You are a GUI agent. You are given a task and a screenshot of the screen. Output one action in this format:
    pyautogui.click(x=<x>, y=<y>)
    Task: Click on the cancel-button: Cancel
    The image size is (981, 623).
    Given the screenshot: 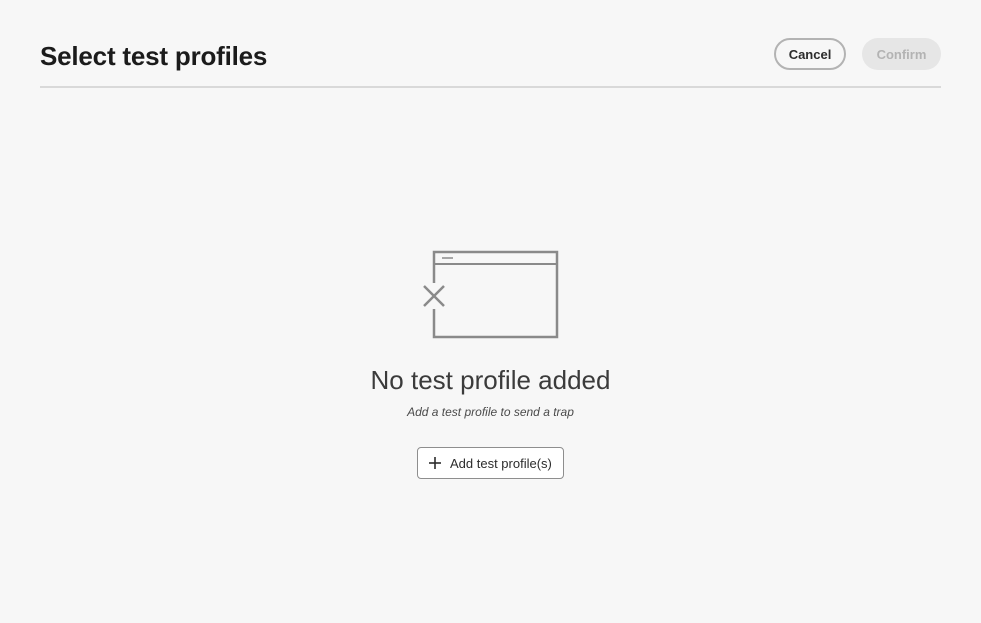 What is the action you would take?
    pyautogui.click(x=810, y=54)
    